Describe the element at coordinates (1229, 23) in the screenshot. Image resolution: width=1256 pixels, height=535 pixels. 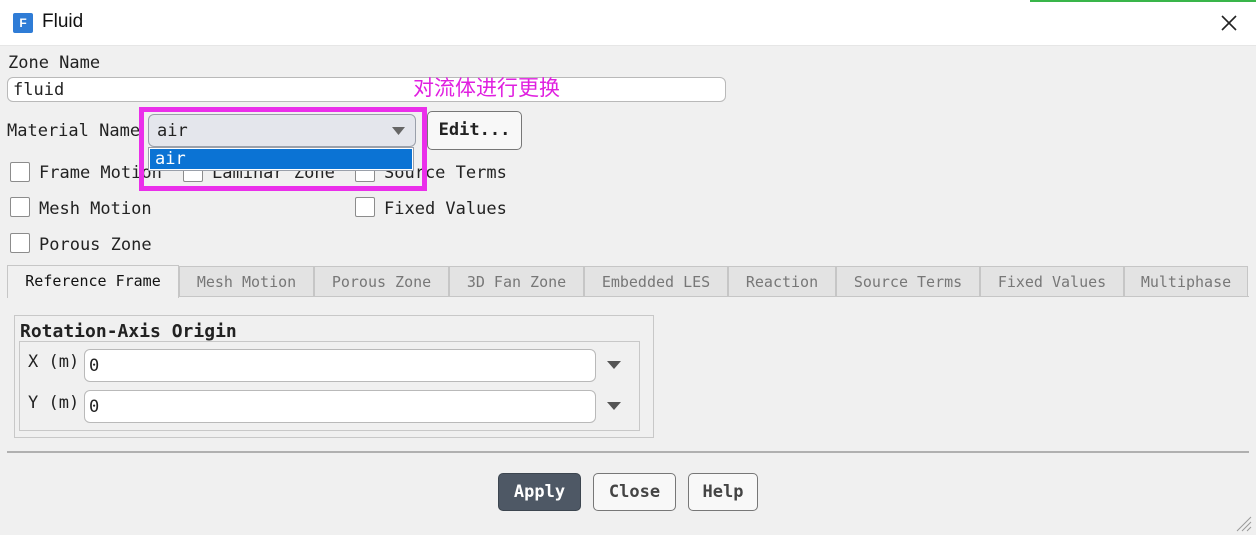
I see `close-icon` at that location.